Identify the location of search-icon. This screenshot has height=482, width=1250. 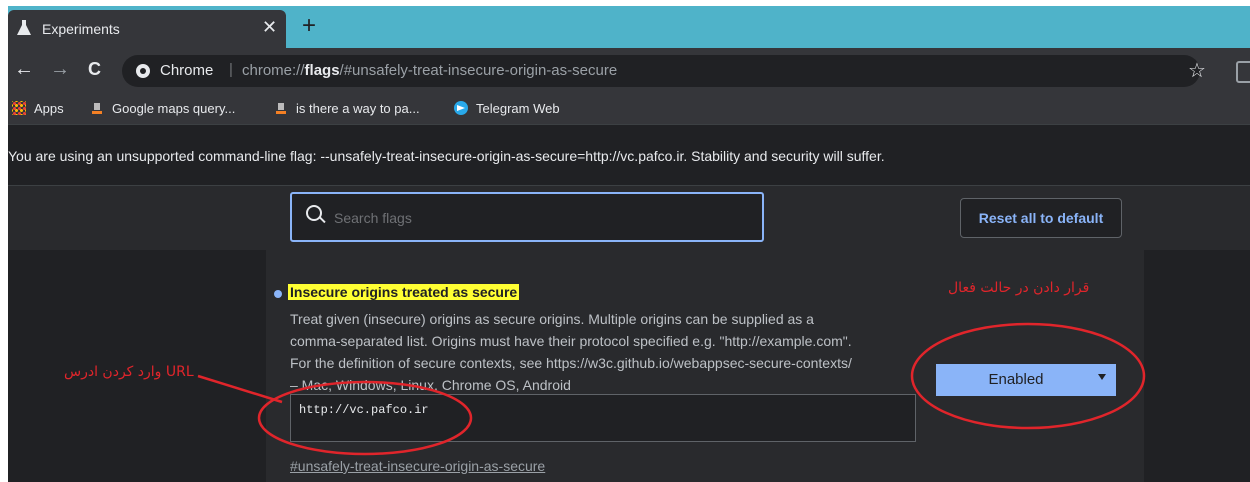
(314, 213).